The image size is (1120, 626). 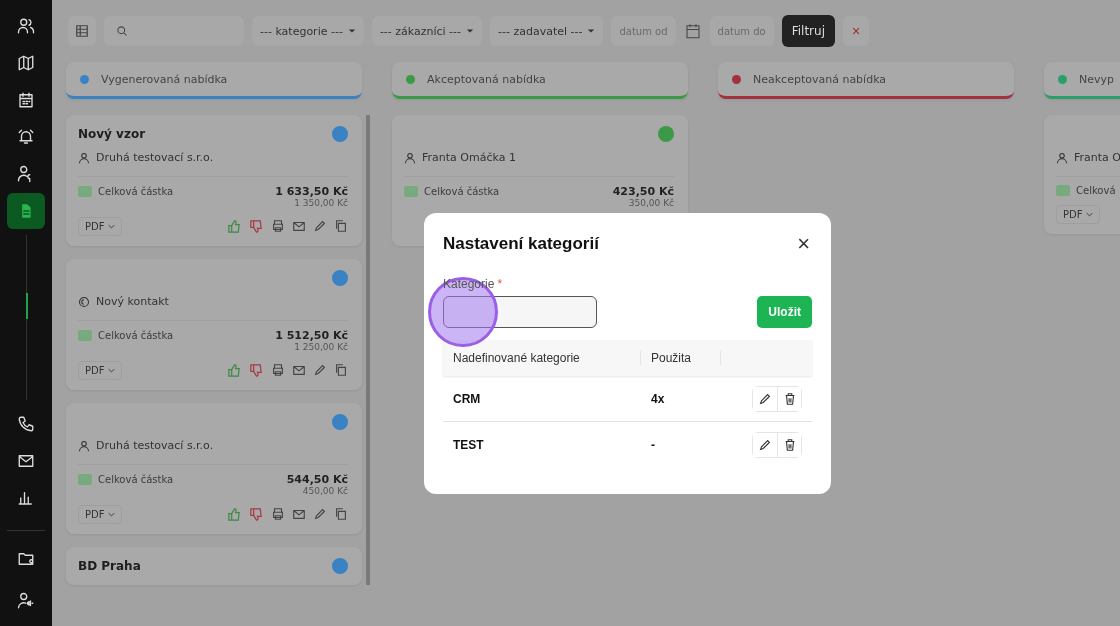 I want to click on offer-card: Druhá testovací s.r.o. Celková částka 544,50 Kč 450,00 Kč PDF, so click(x=214, y=468).